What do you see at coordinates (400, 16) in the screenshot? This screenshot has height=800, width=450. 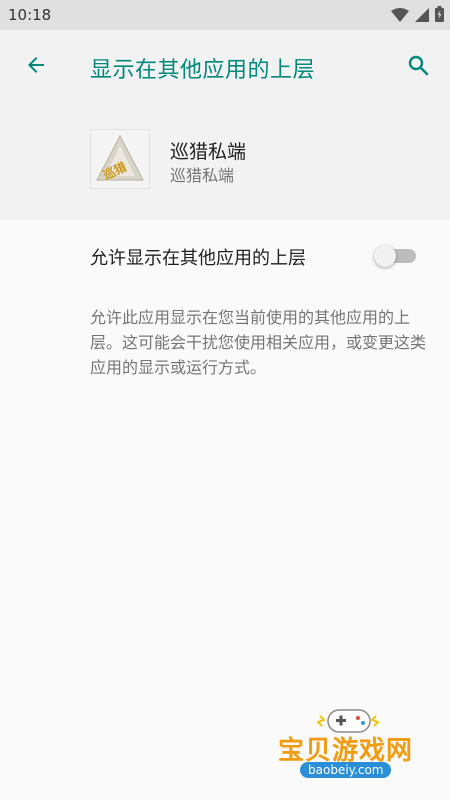 I see `wifi-icon` at bounding box center [400, 16].